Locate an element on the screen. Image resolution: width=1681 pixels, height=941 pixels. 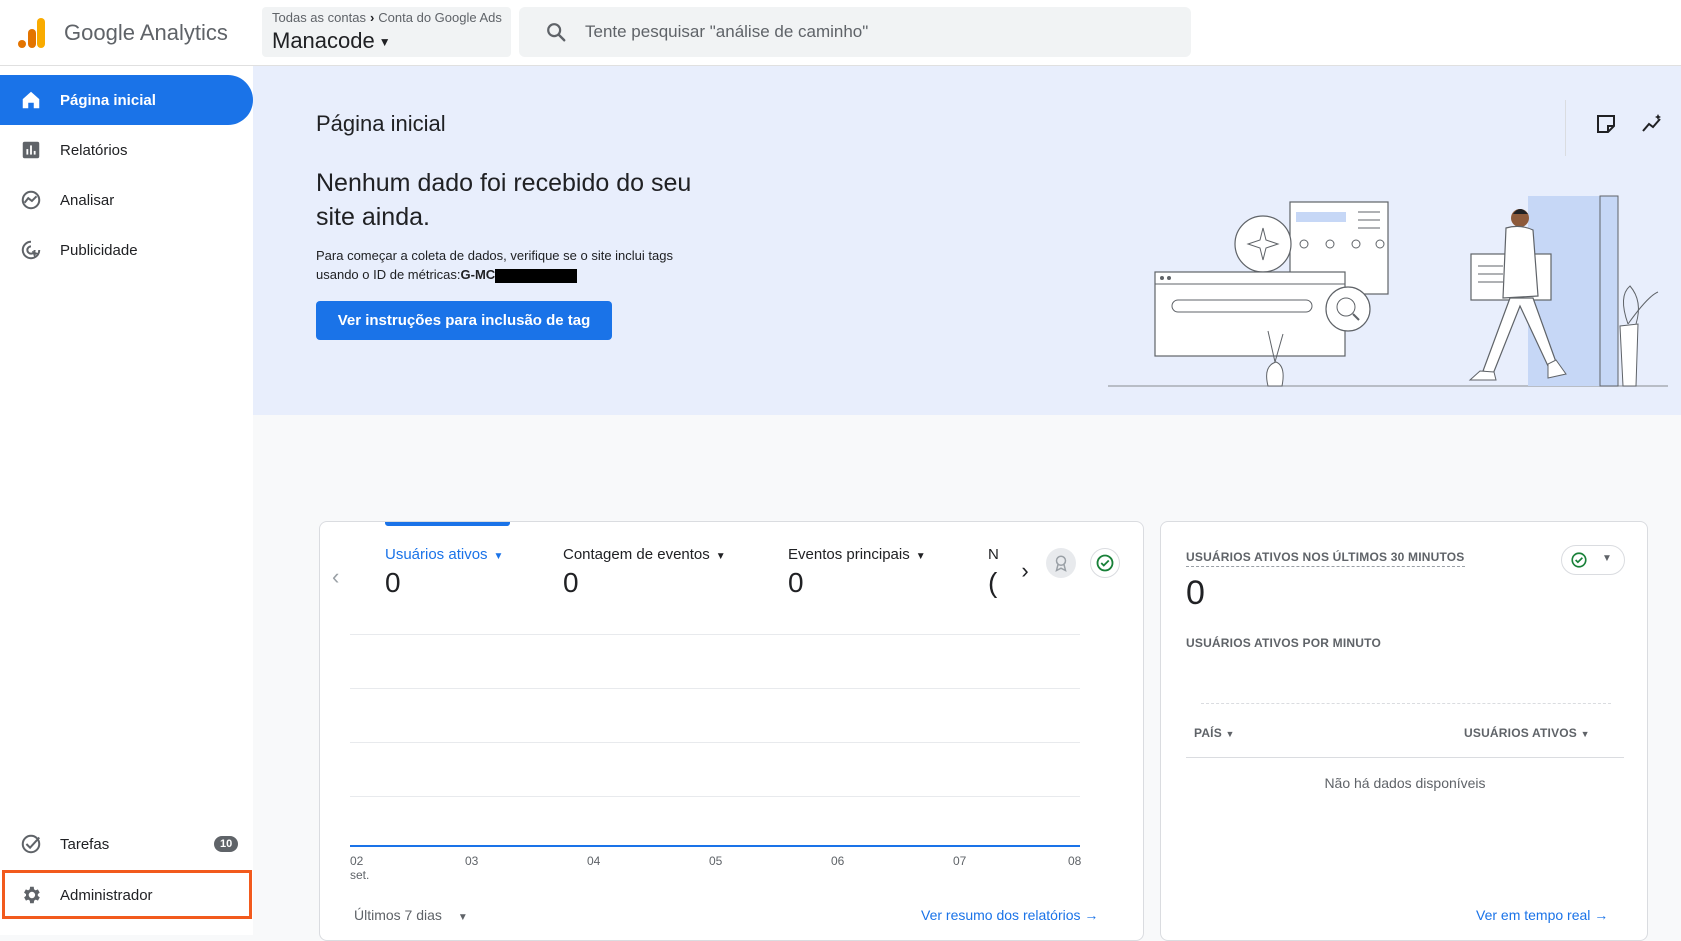
sidebar-item-explore: Analisar is located at coordinates (126, 200).